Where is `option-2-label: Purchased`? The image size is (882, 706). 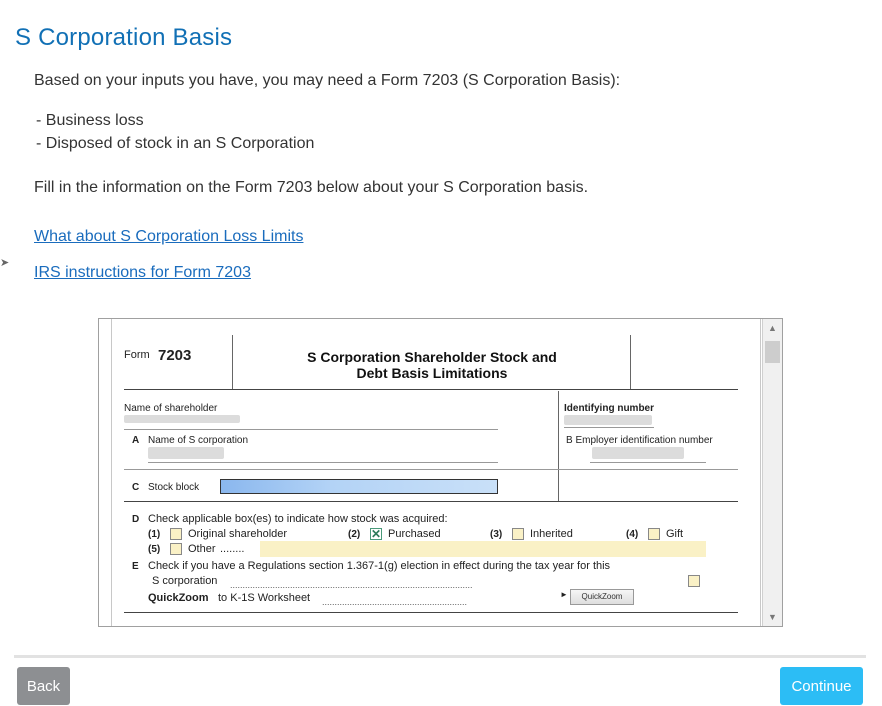
option-2-label: Purchased is located at coordinates (414, 534).